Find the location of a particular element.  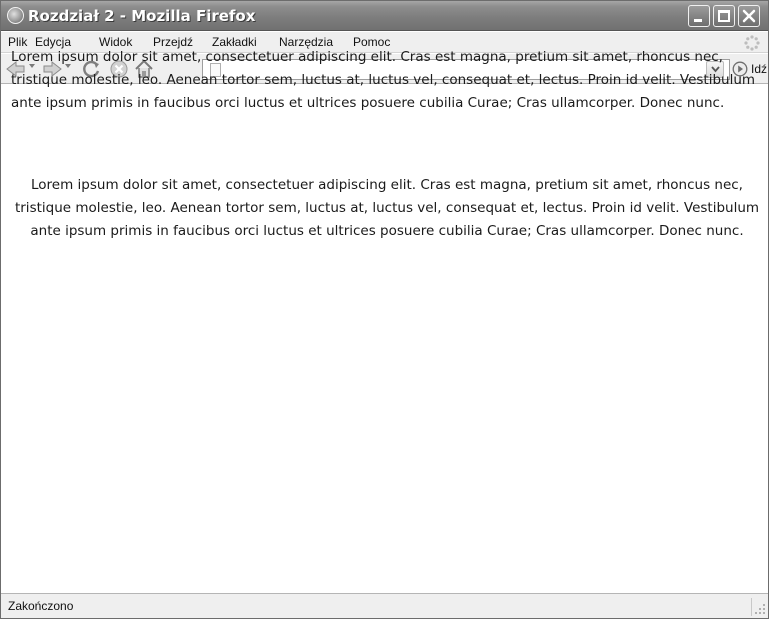

resize-grip is located at coordinates (758, 607).